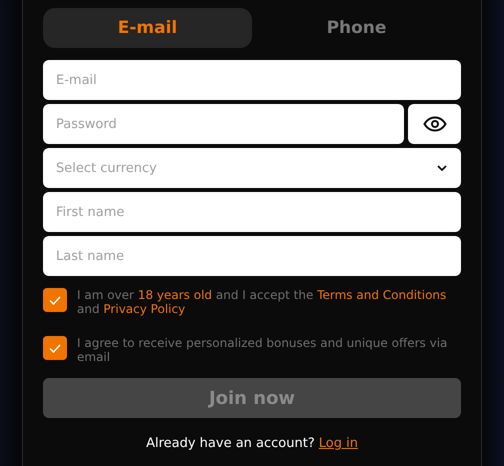  I want to click on input-field: First name, so click(252, 212).